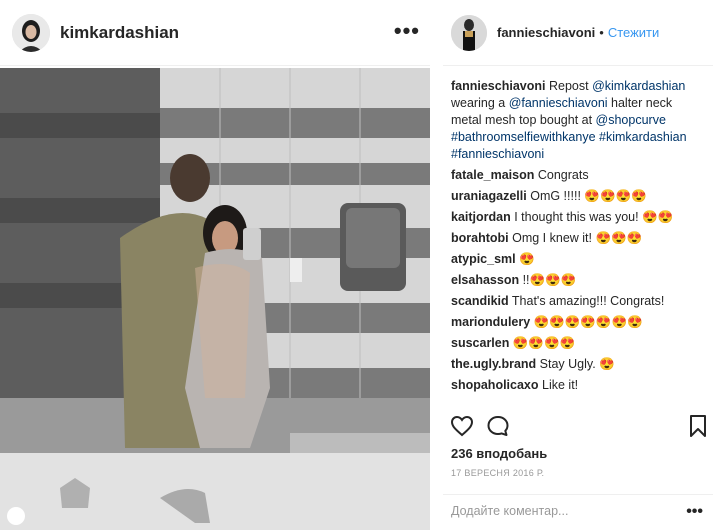  Describe the element at coordinates (480, 103) in the screenshot. I see `caption-text: wearing a` at that location.